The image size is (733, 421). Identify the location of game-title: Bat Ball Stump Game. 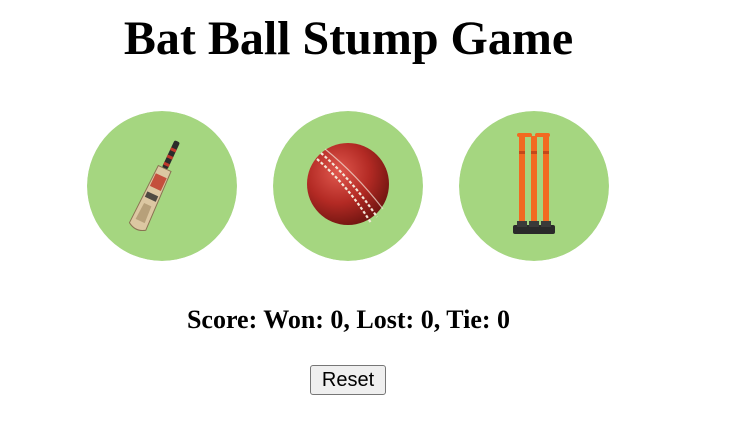
(348, 38).